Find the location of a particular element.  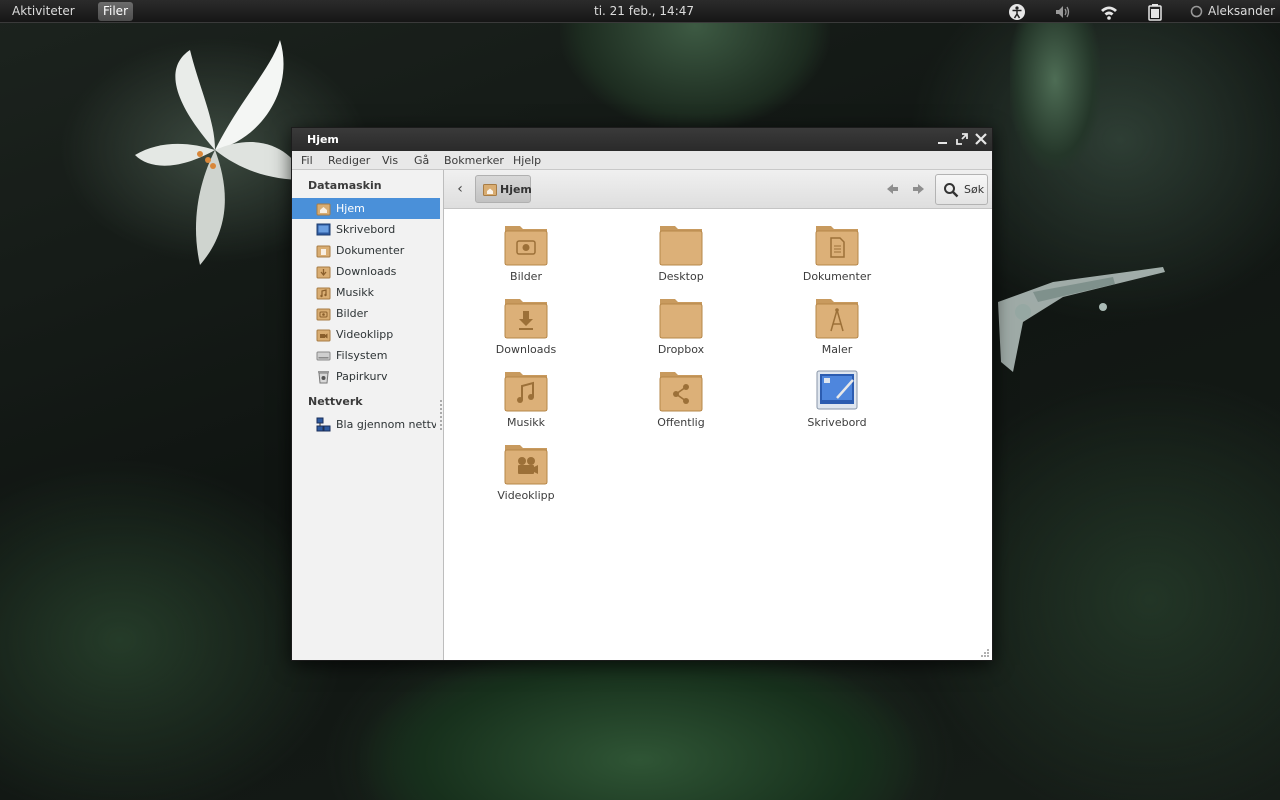

breadcrumb-home: Hjem is located at coordinates (503, 189).